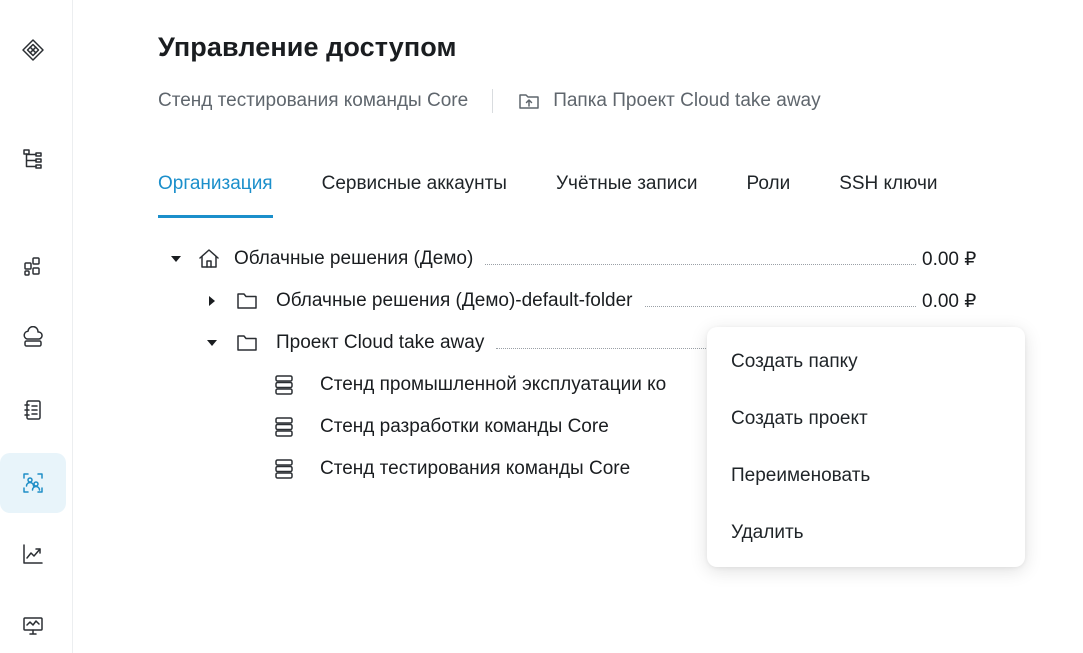 This screenshot has width=1083, height=653. I want to click on context-folder: Папка Проект Cloud take away, so click(669, 101).